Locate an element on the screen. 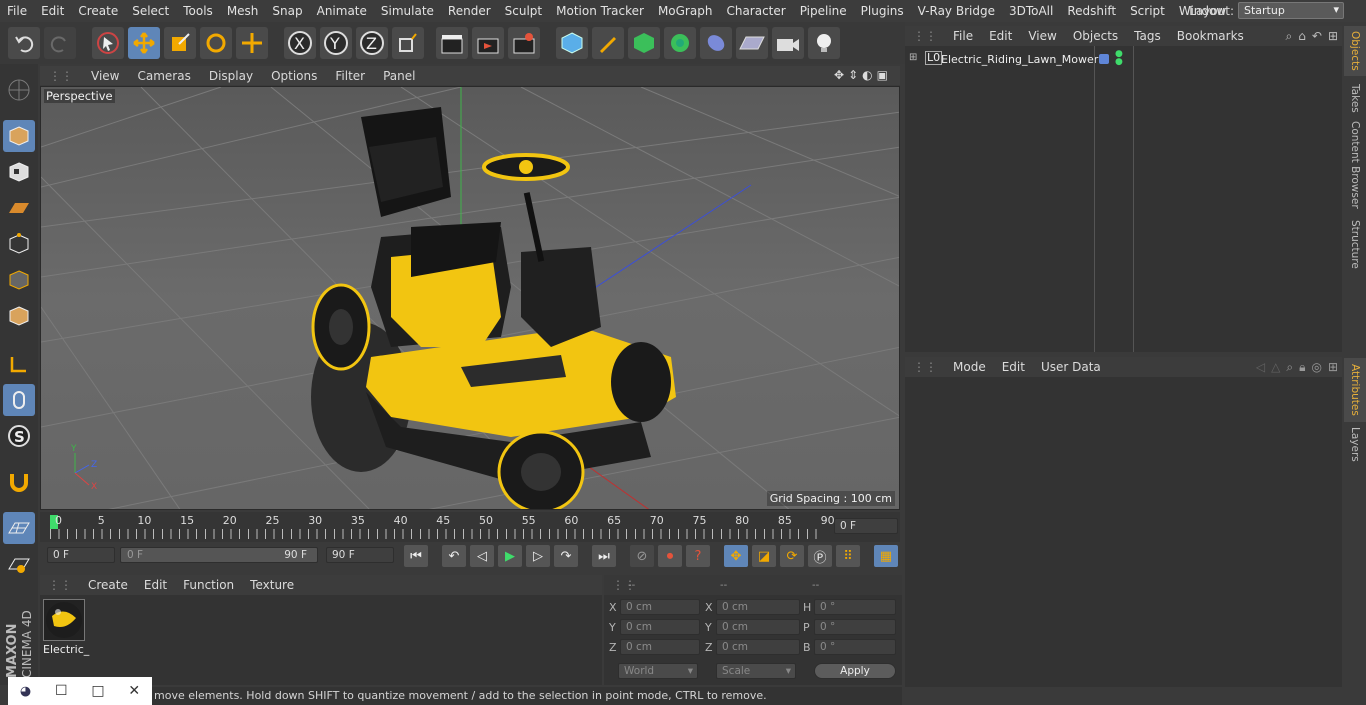  expand-icon: ⊞ is located at coordinates (913, 57).